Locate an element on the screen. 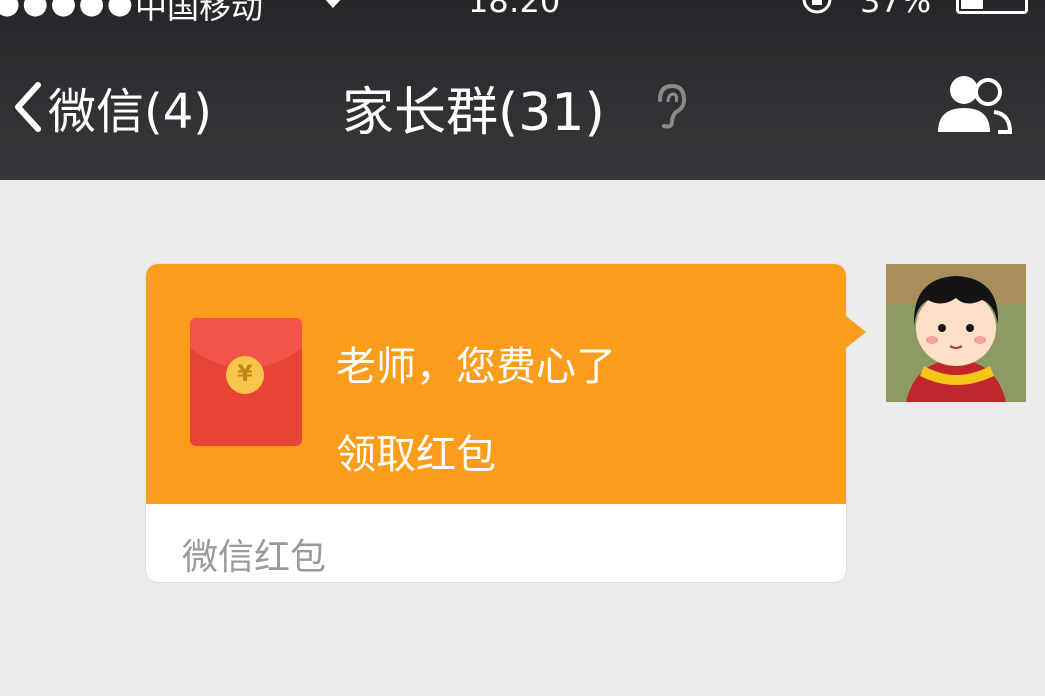 The width and height of the screenshot is (1045, 696). red-envelope-icon: ¥ is located at coordinates (246, 382).